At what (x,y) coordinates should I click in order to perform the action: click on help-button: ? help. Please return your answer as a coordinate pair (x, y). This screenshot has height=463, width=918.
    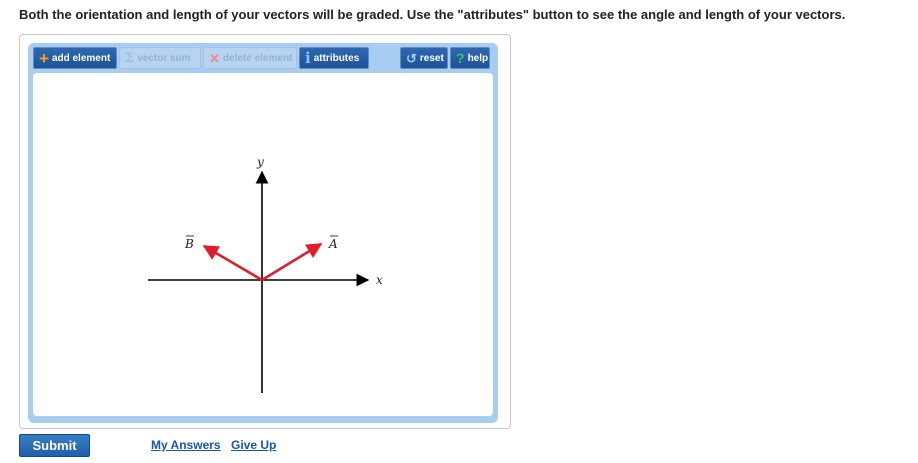
    Looking at the image, I should click on (470, 58).